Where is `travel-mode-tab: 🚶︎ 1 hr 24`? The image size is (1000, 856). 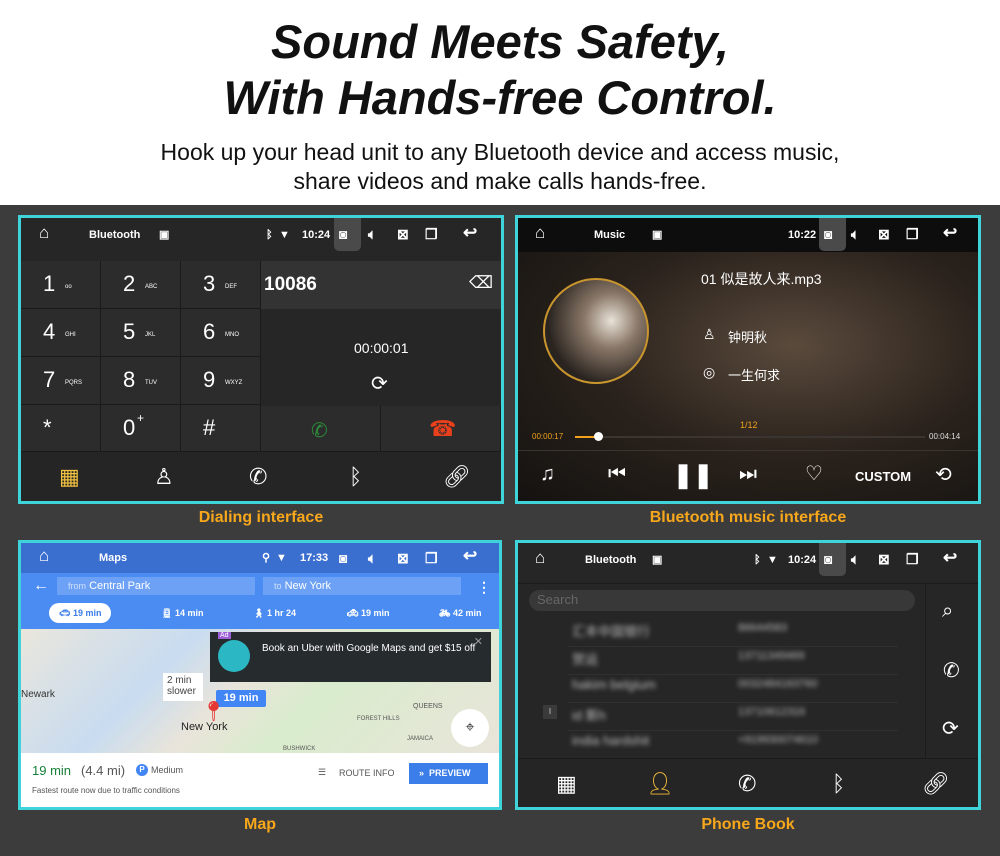
travel-mode-tab: 🚶︎ 1 hr 24 is located at coordinates (274, 613).